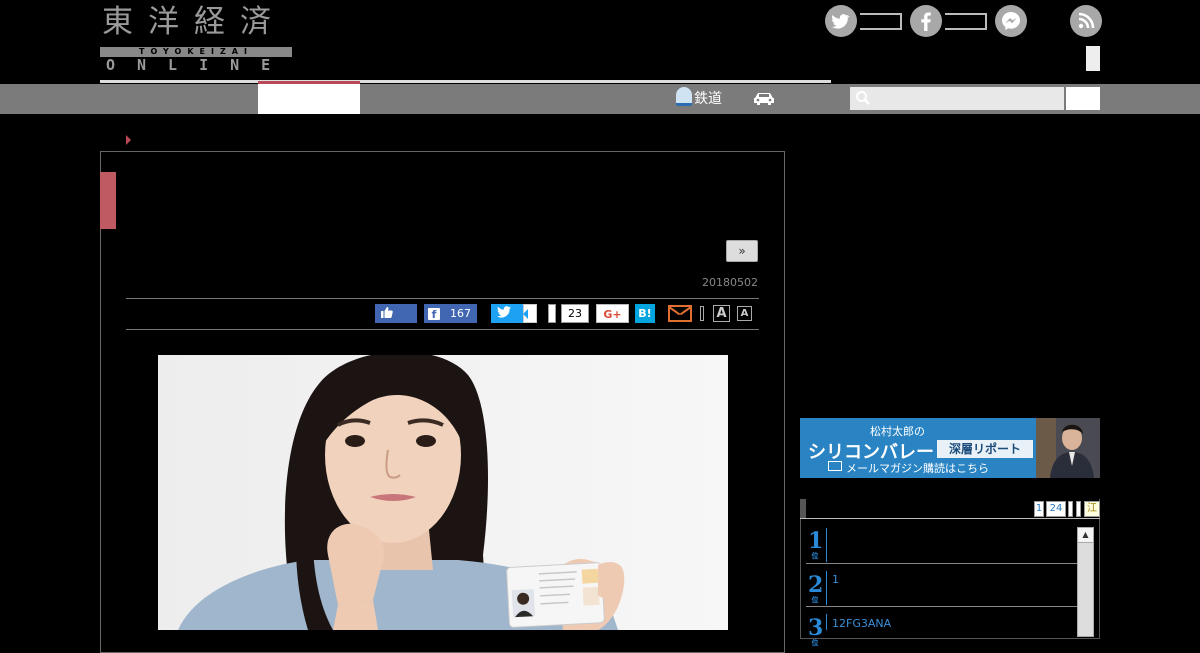  I want to click on rank-2-line, so click(826, 588).